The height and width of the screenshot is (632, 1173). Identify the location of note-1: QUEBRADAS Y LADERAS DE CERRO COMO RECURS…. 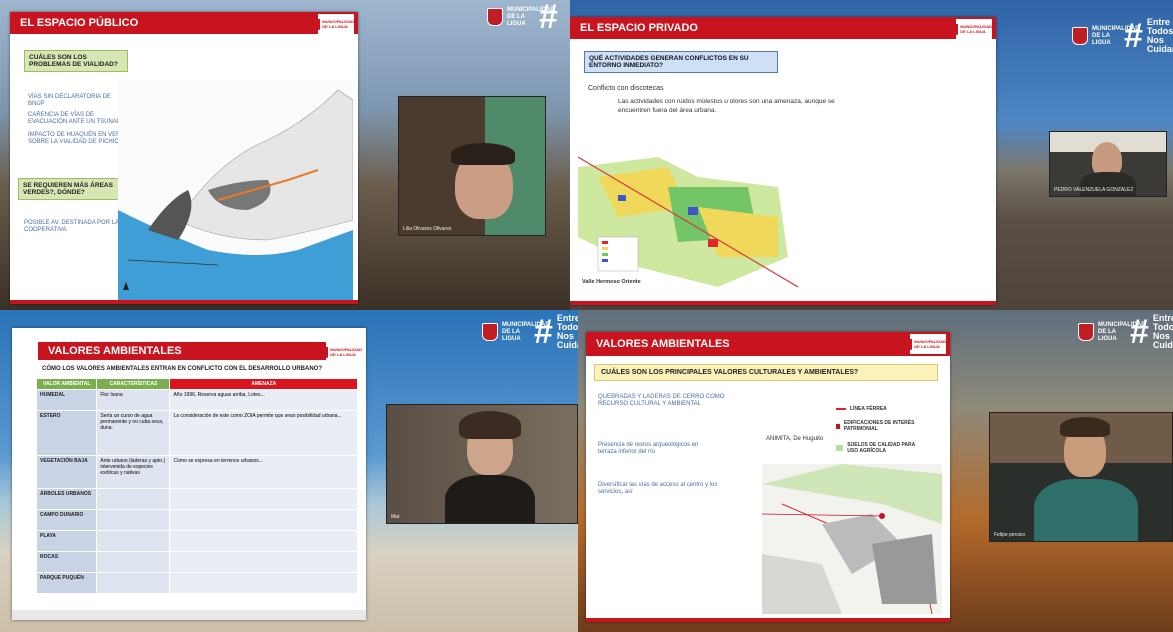
(661, 400).